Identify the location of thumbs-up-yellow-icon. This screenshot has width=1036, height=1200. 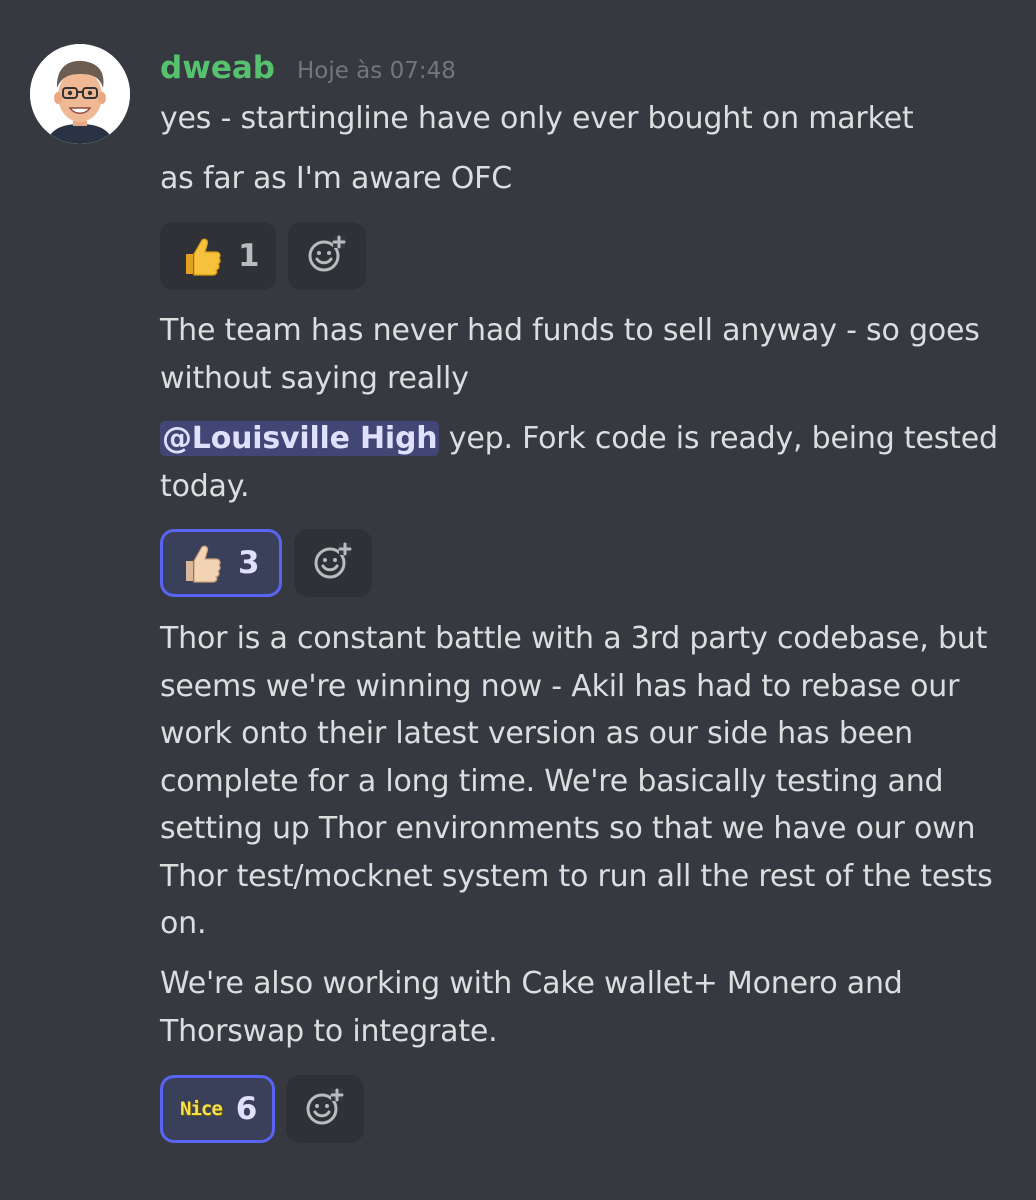
(202, 256).